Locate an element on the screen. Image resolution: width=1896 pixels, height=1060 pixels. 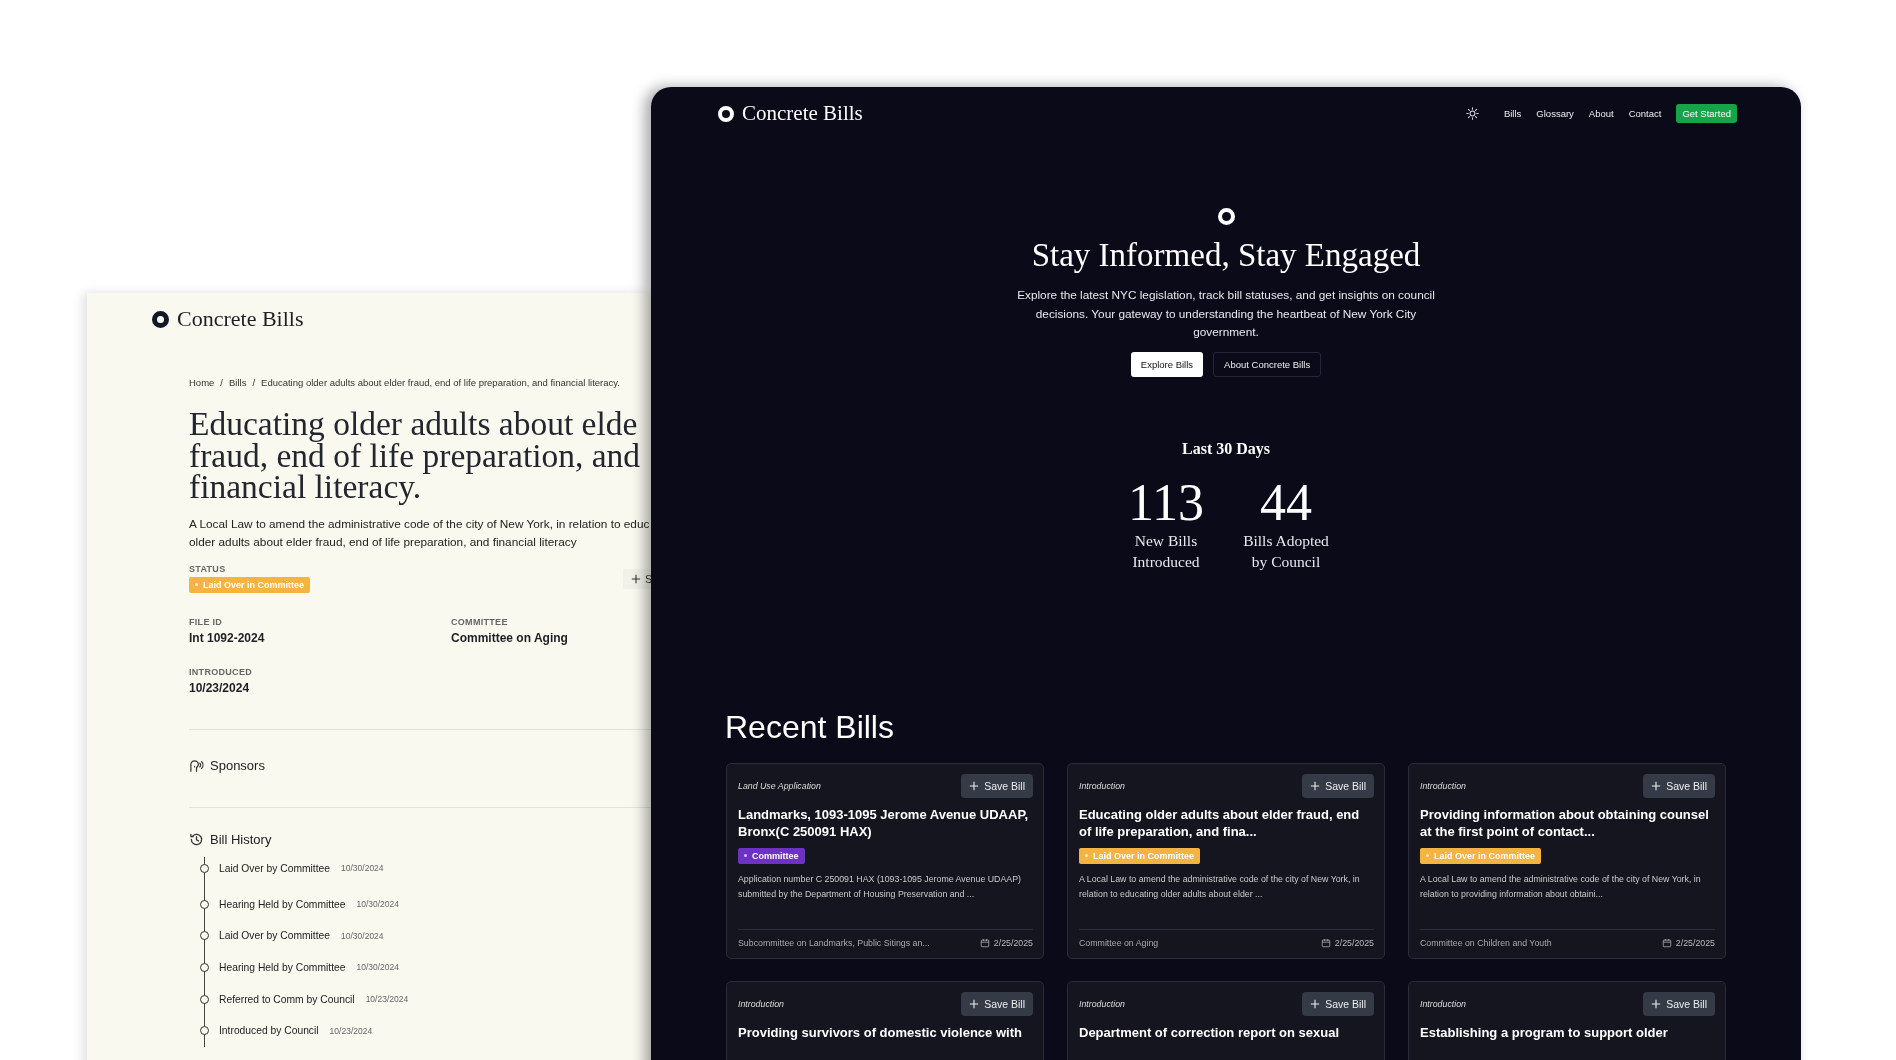
bill-card: Introduction Save Bill Establishing a program to support older is located at coordinates (1567, 1020).